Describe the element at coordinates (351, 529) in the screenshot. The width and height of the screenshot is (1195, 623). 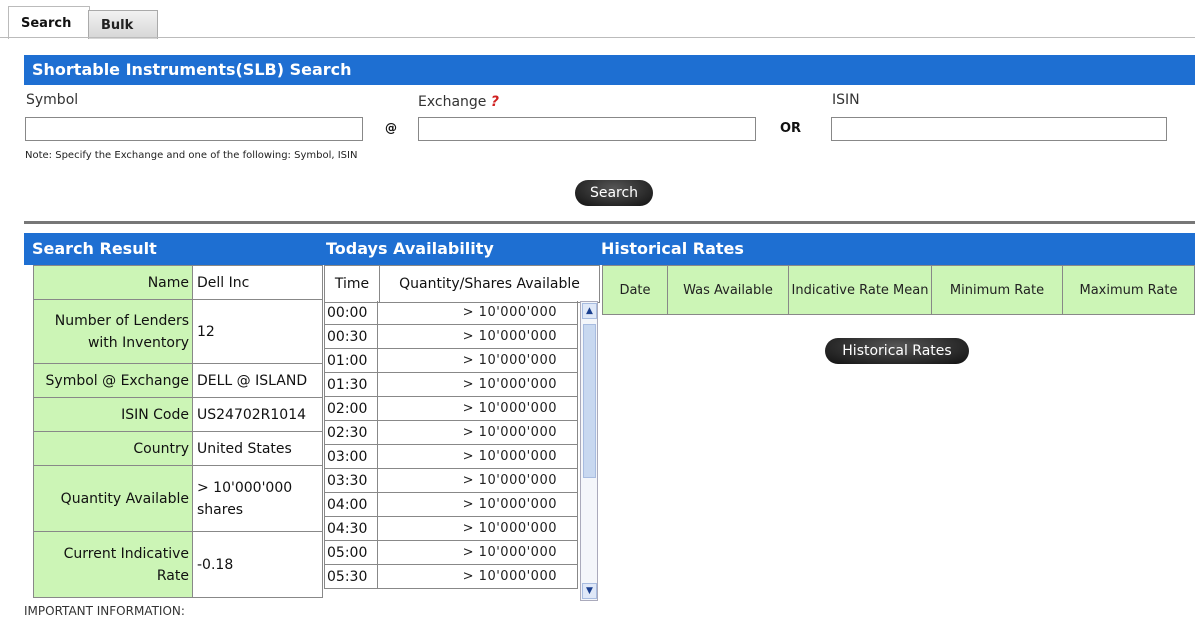
I see `availability-time: 04:30` at that location.